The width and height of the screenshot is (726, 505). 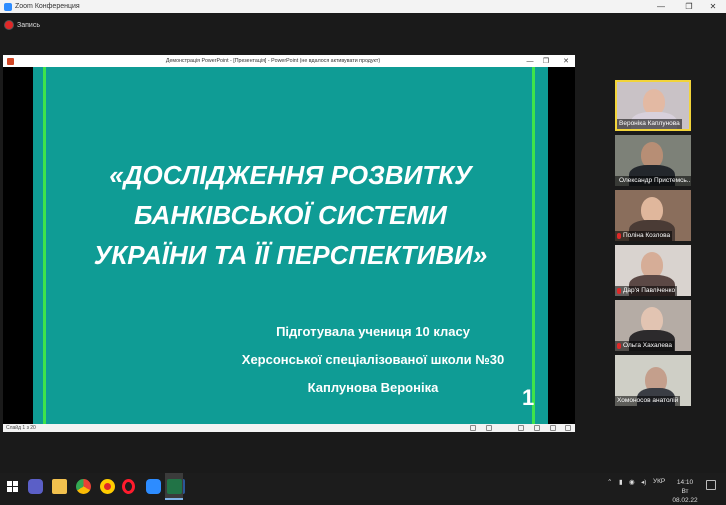 What do you see at coordinates (568, 428) in the screenshot?
I see `slideshow-icon` at bounding box center [568, 428].